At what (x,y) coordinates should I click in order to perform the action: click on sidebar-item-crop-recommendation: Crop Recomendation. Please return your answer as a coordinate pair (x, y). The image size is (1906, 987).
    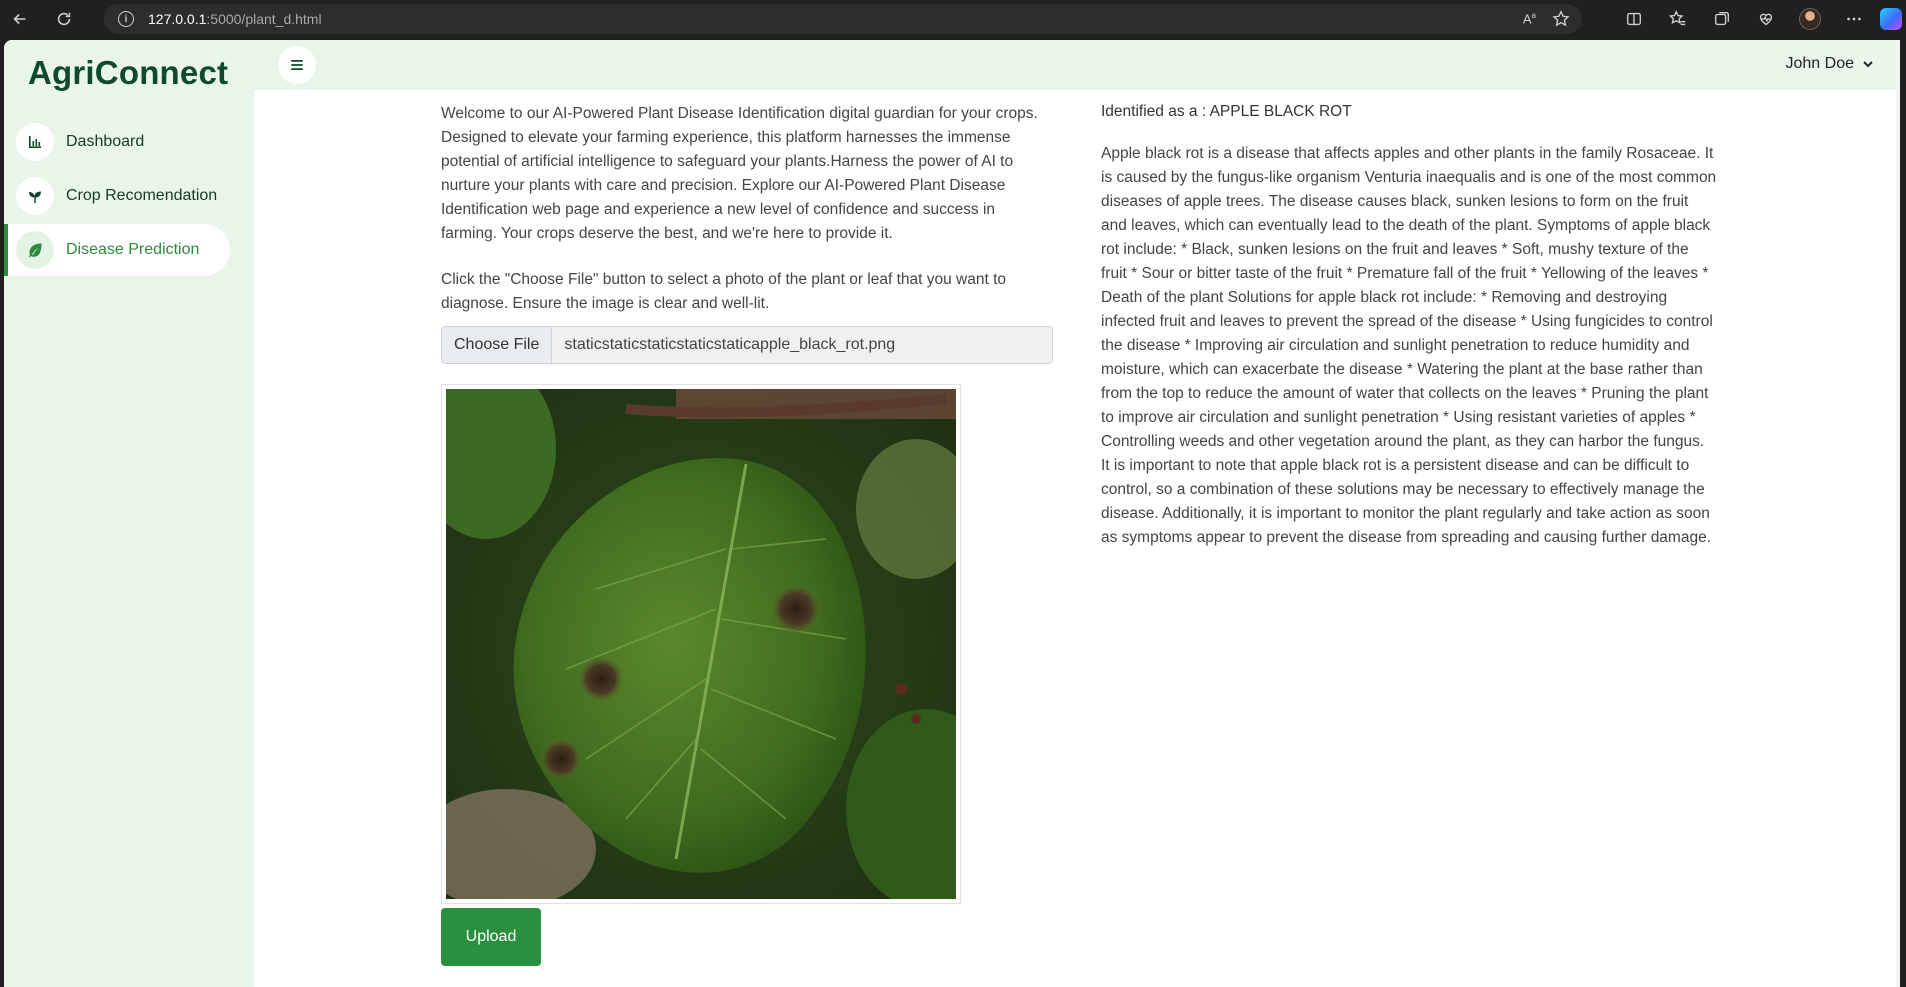
    Looking at the image, I should click on (117, 196).